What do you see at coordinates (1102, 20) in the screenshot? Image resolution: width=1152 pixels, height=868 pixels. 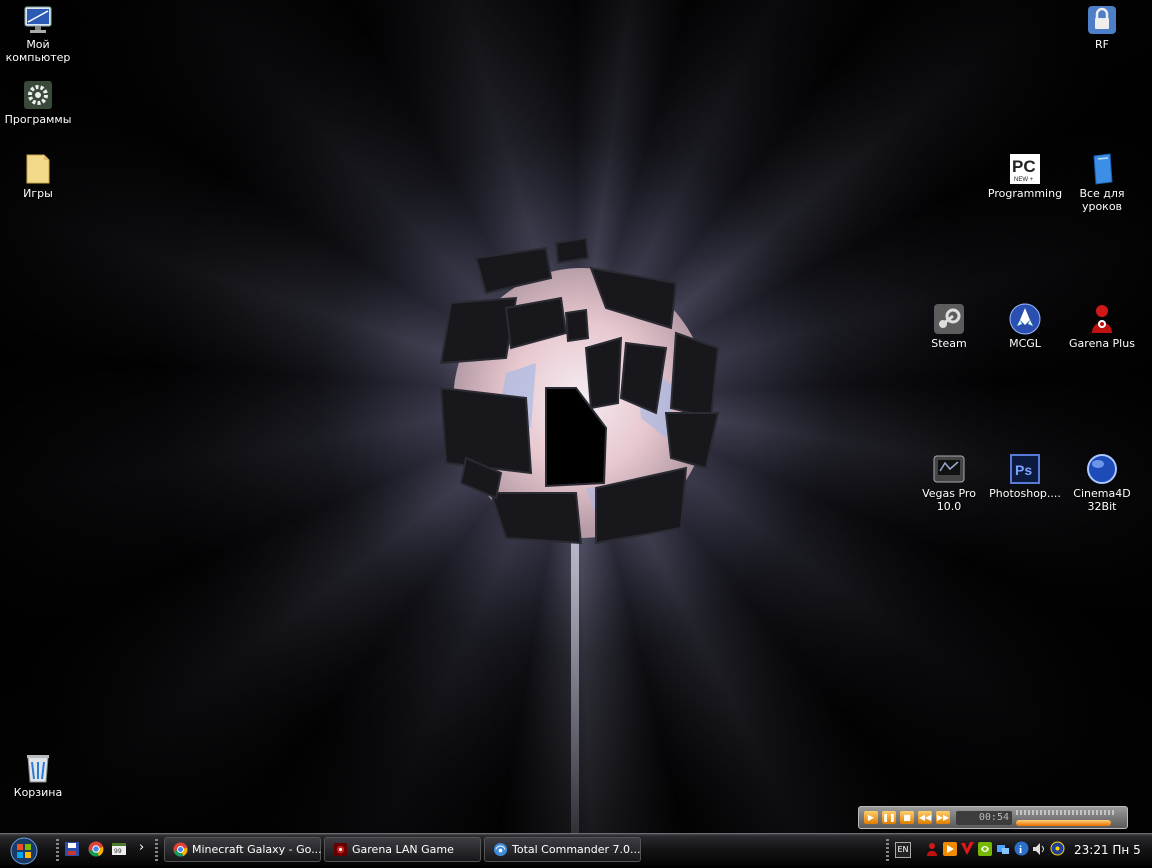 I see `lock-folder-icon` at bounding box center [1102, 20].